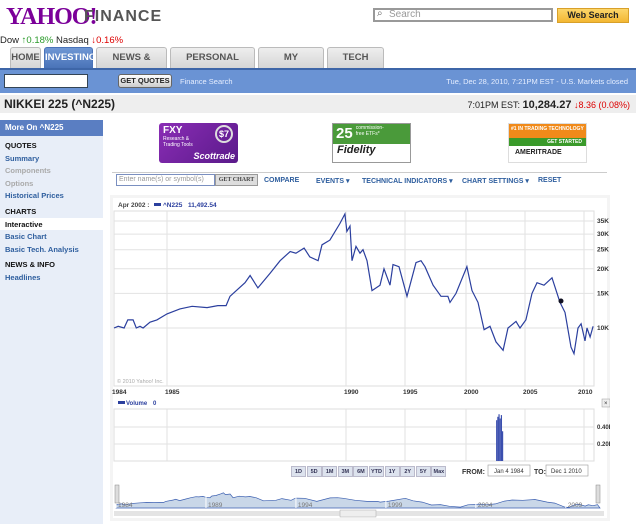 This screenshot has height=524, width=640. Describe the element at coordinates (22, 158) in the screenshot. I see `sidebar-item-summary: Summary` at that location.